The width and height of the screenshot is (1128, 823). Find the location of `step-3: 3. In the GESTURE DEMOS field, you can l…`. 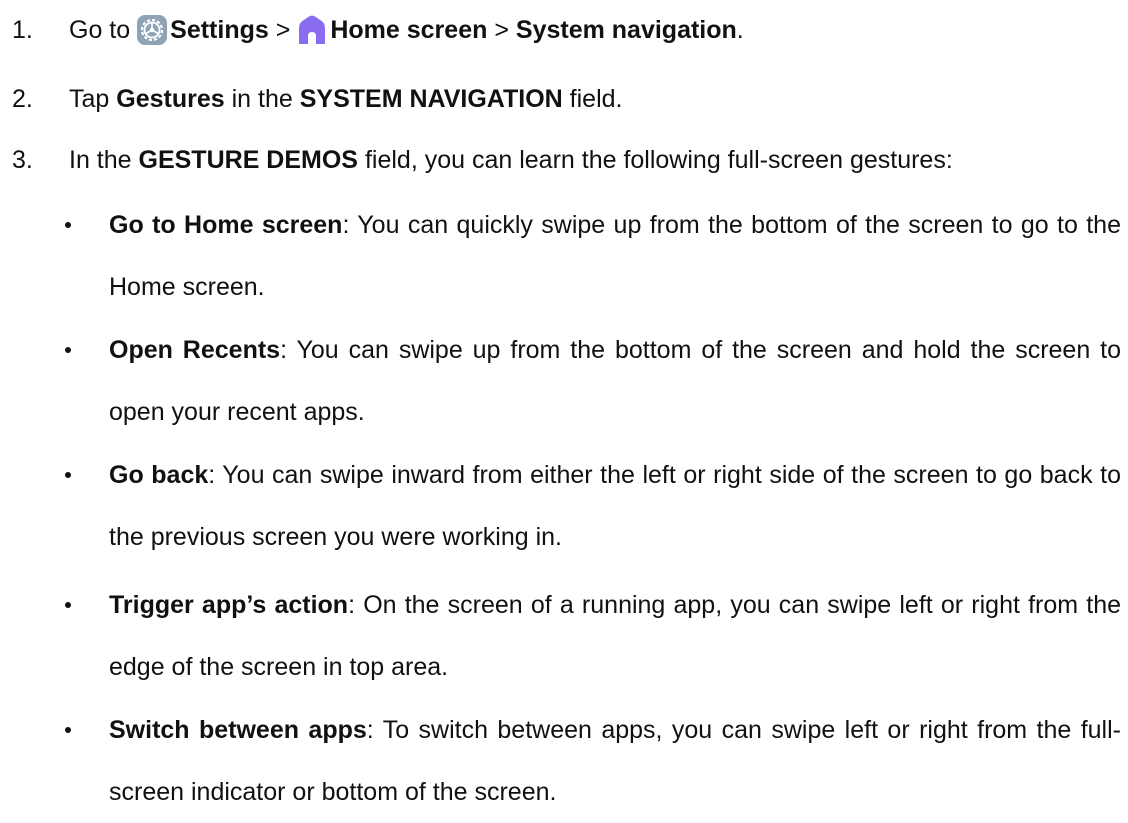

step-3: 3. In the GESTURE DEMOS field, you can l… is located at coordinates (564, 160).